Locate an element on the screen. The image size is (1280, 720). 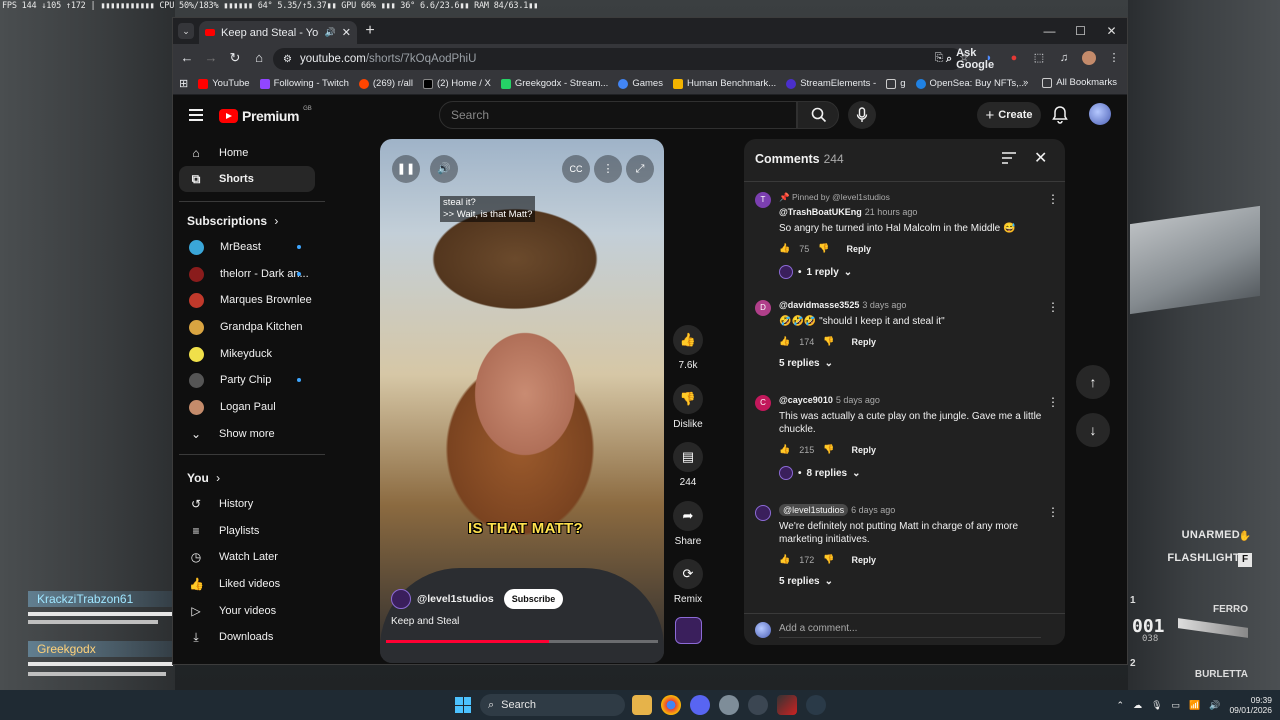
all-bookmarks-button: All Bookmarks is located at coordinates (1079, 82).